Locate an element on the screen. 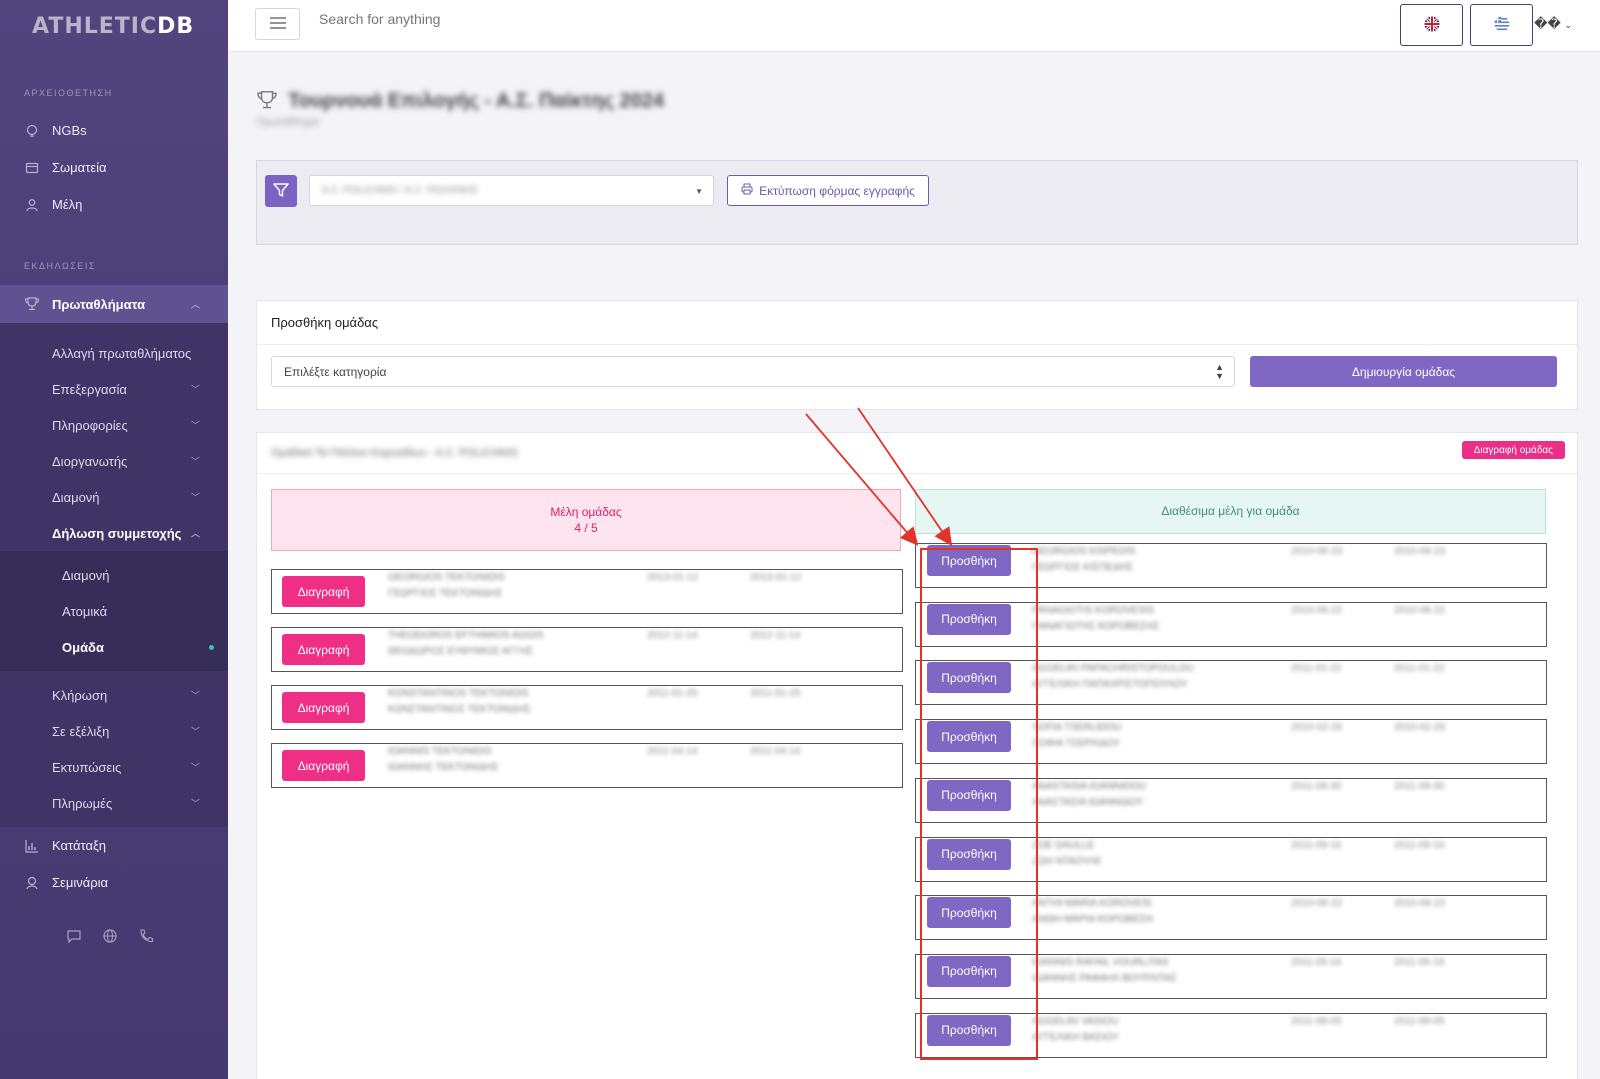 The width and height of the screenshot is (1600, 1079). sub-item-label: Διοργανωτής is located at coordinates (90, 461).